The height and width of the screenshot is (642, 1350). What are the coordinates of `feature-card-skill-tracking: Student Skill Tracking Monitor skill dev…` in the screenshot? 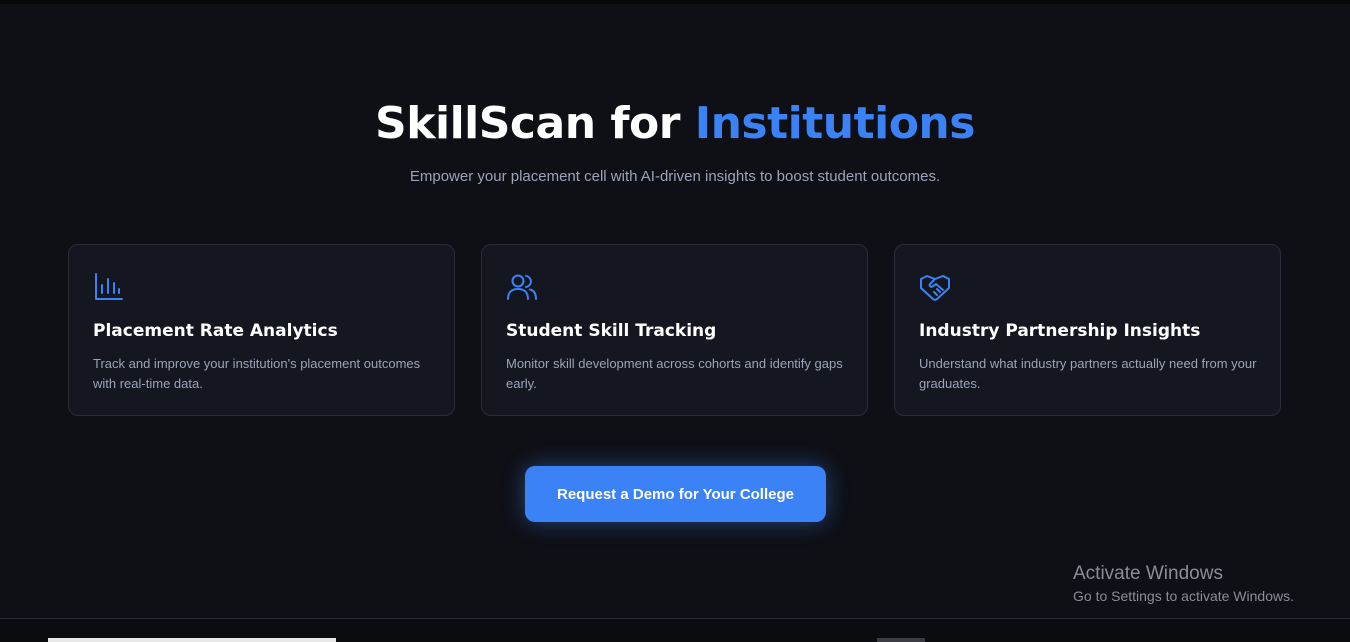 It's located at (674, 330).